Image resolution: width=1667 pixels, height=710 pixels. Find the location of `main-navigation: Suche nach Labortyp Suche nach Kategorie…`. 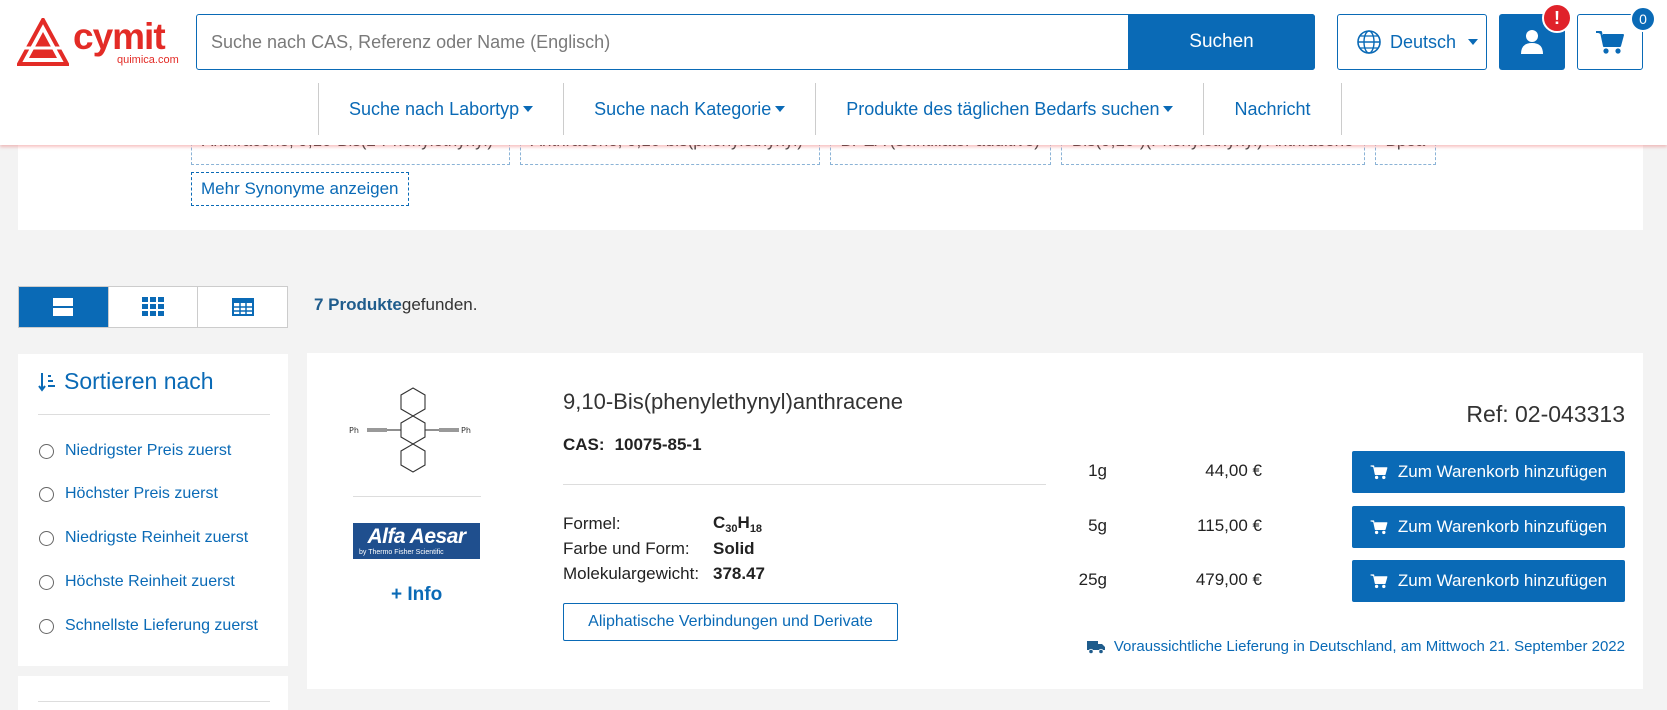

main-navigation: Suche nach Labortyp Suche nach Kategorie… is located at coordinates (830, 109).